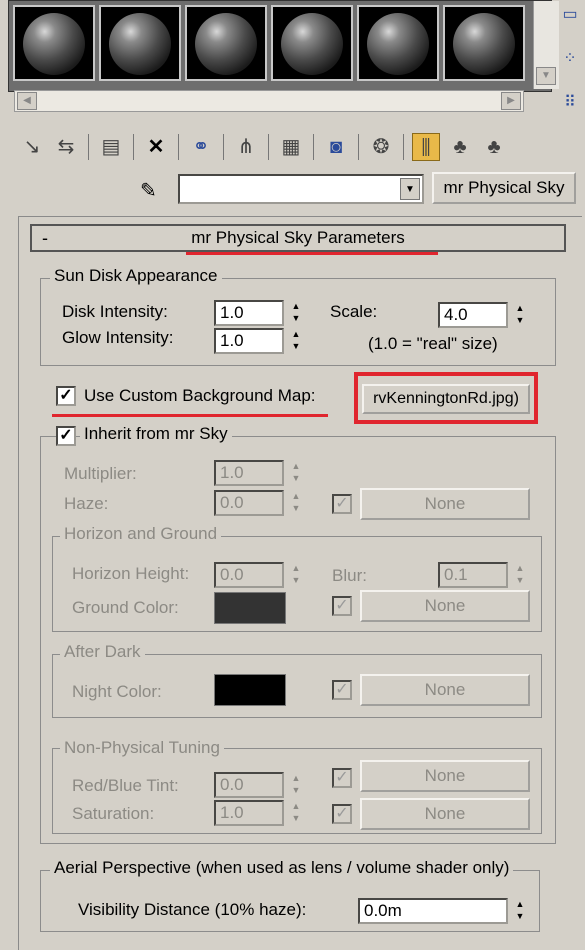  Describe the element at coordinates (354, 311) in the screenshot. I see `scale-label: Scale:` at that location.